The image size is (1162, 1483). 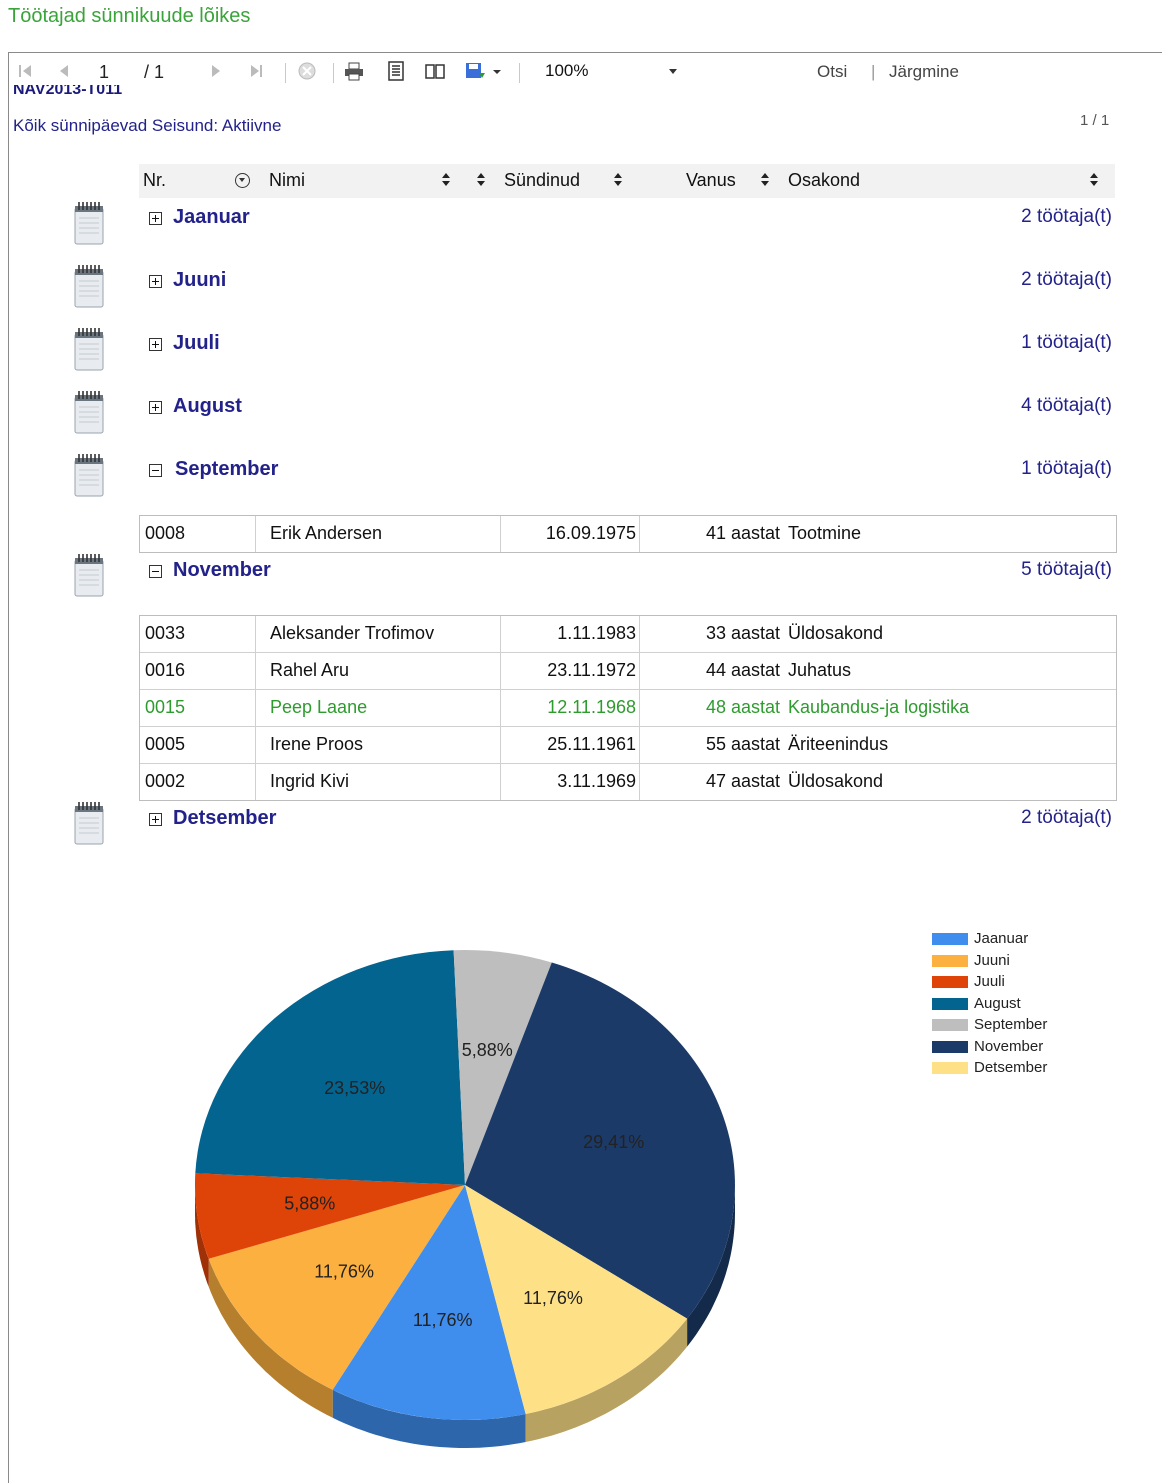 What do you see at coordinates (307, 71) in the screenshot?
I see `stop-icon` at bounding box center [307, 71].